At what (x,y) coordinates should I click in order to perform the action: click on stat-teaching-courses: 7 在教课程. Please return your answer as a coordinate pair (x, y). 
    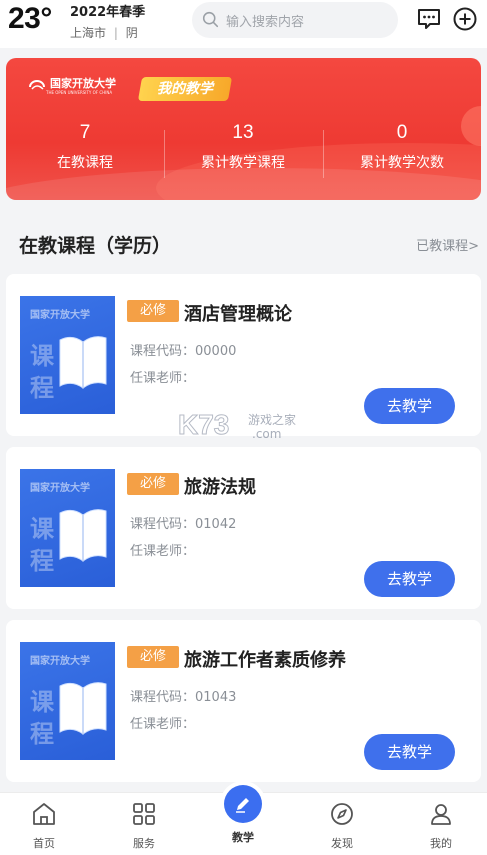
    Looking at the image, I should click on (85, 147).